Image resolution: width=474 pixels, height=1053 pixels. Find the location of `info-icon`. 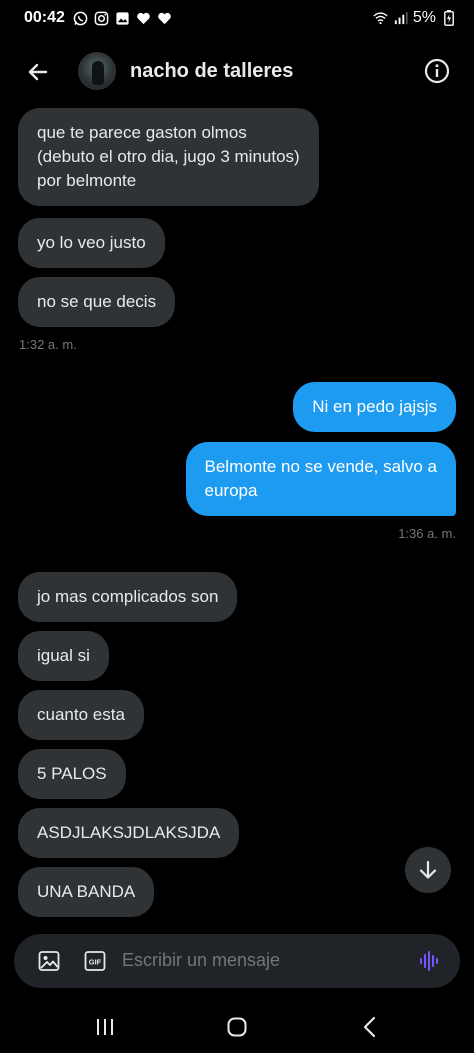

info-icon is located at coordinates (437, 71).